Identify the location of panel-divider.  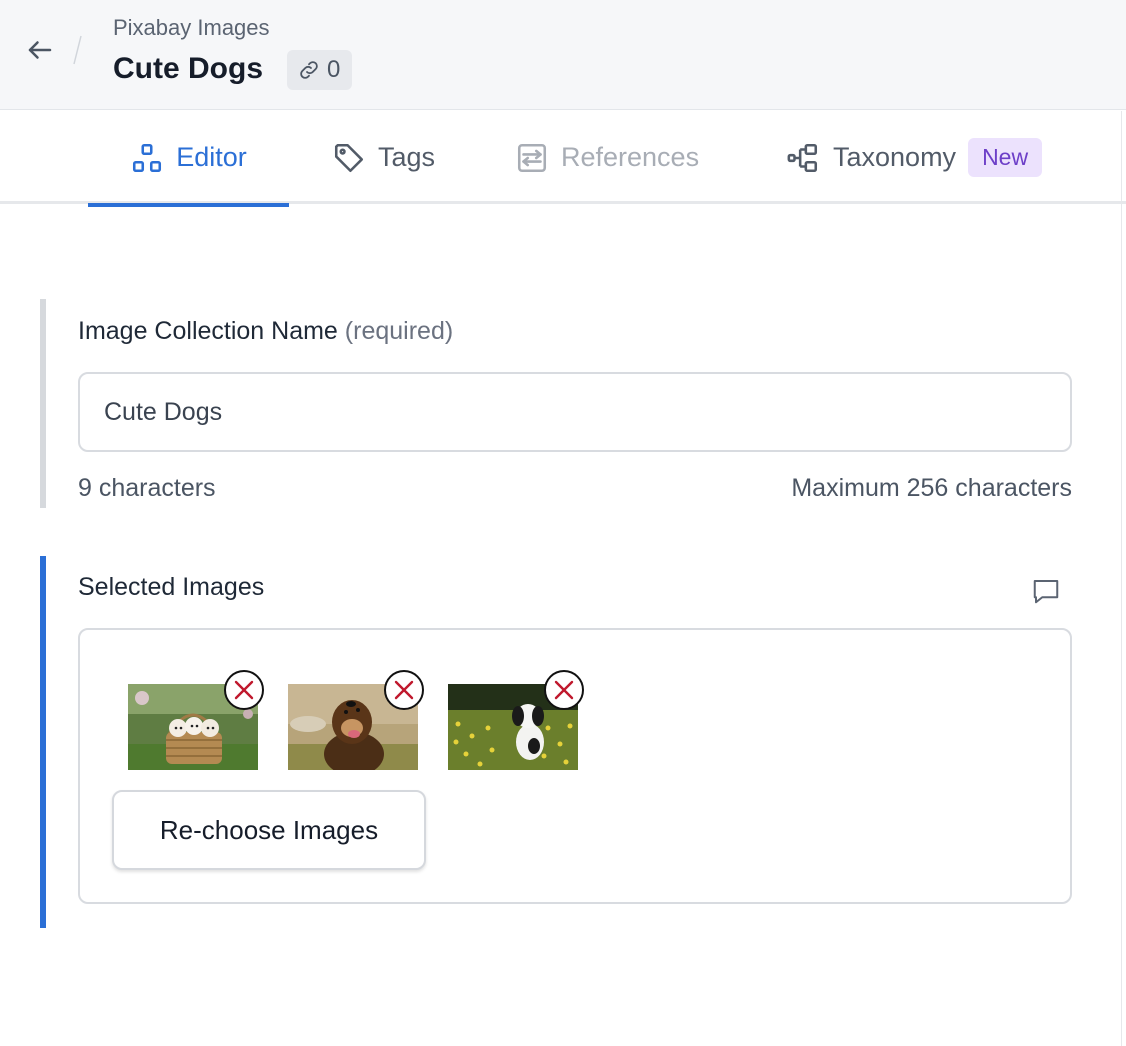
(1121, 578).